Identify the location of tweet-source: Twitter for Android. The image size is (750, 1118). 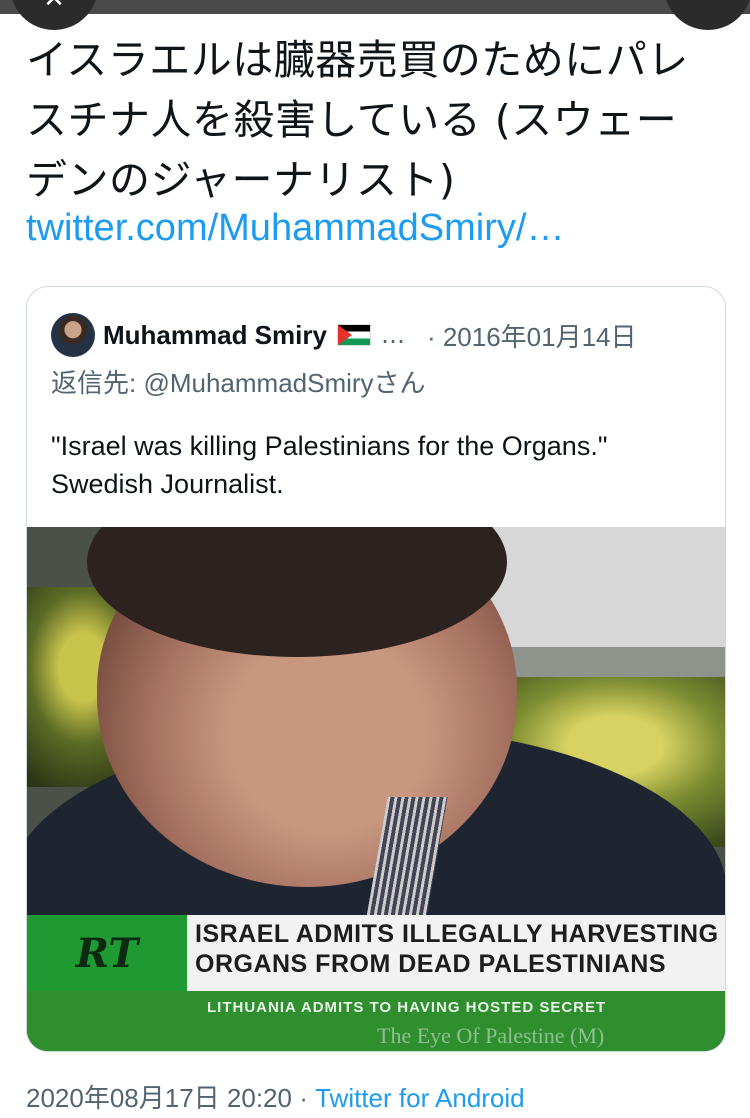
(420, 1098).